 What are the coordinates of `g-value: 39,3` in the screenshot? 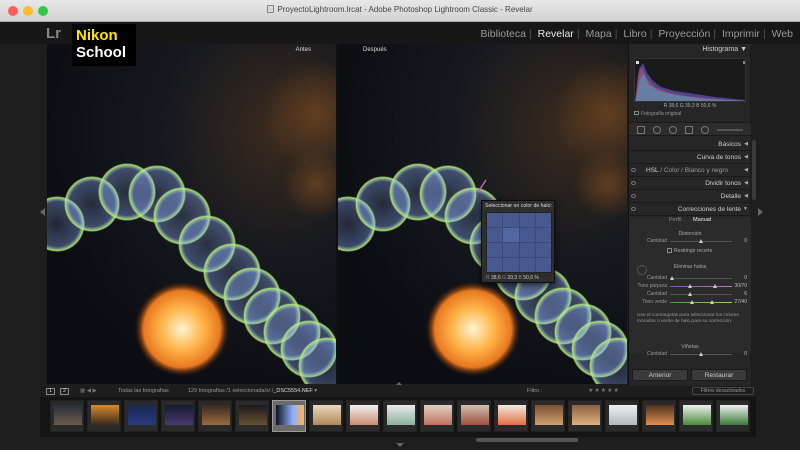 It's located at (512, 278).